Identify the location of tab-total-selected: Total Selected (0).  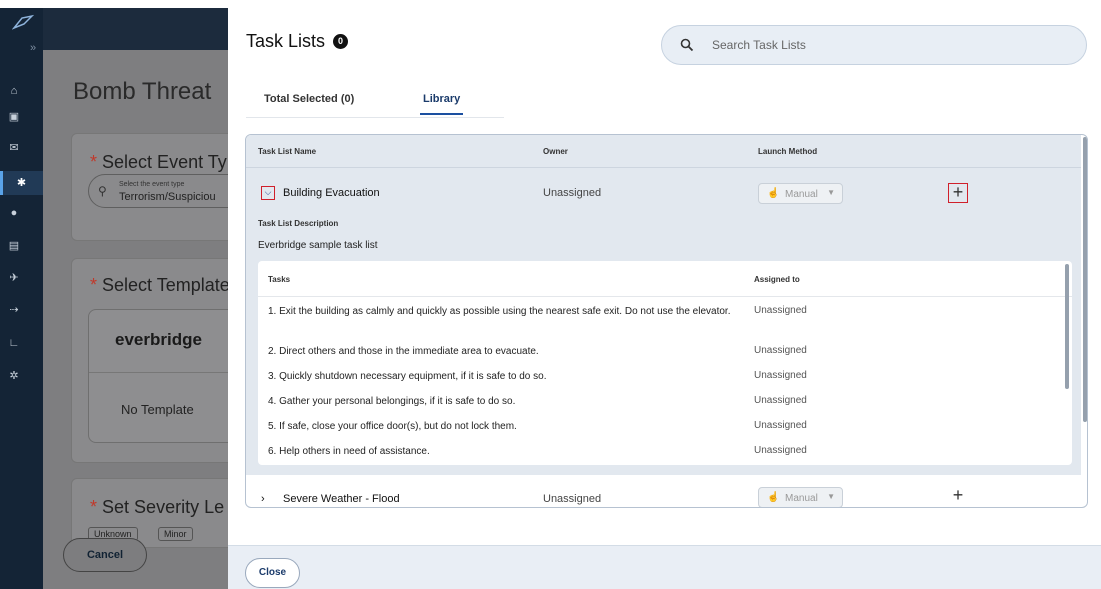
(309, 99).